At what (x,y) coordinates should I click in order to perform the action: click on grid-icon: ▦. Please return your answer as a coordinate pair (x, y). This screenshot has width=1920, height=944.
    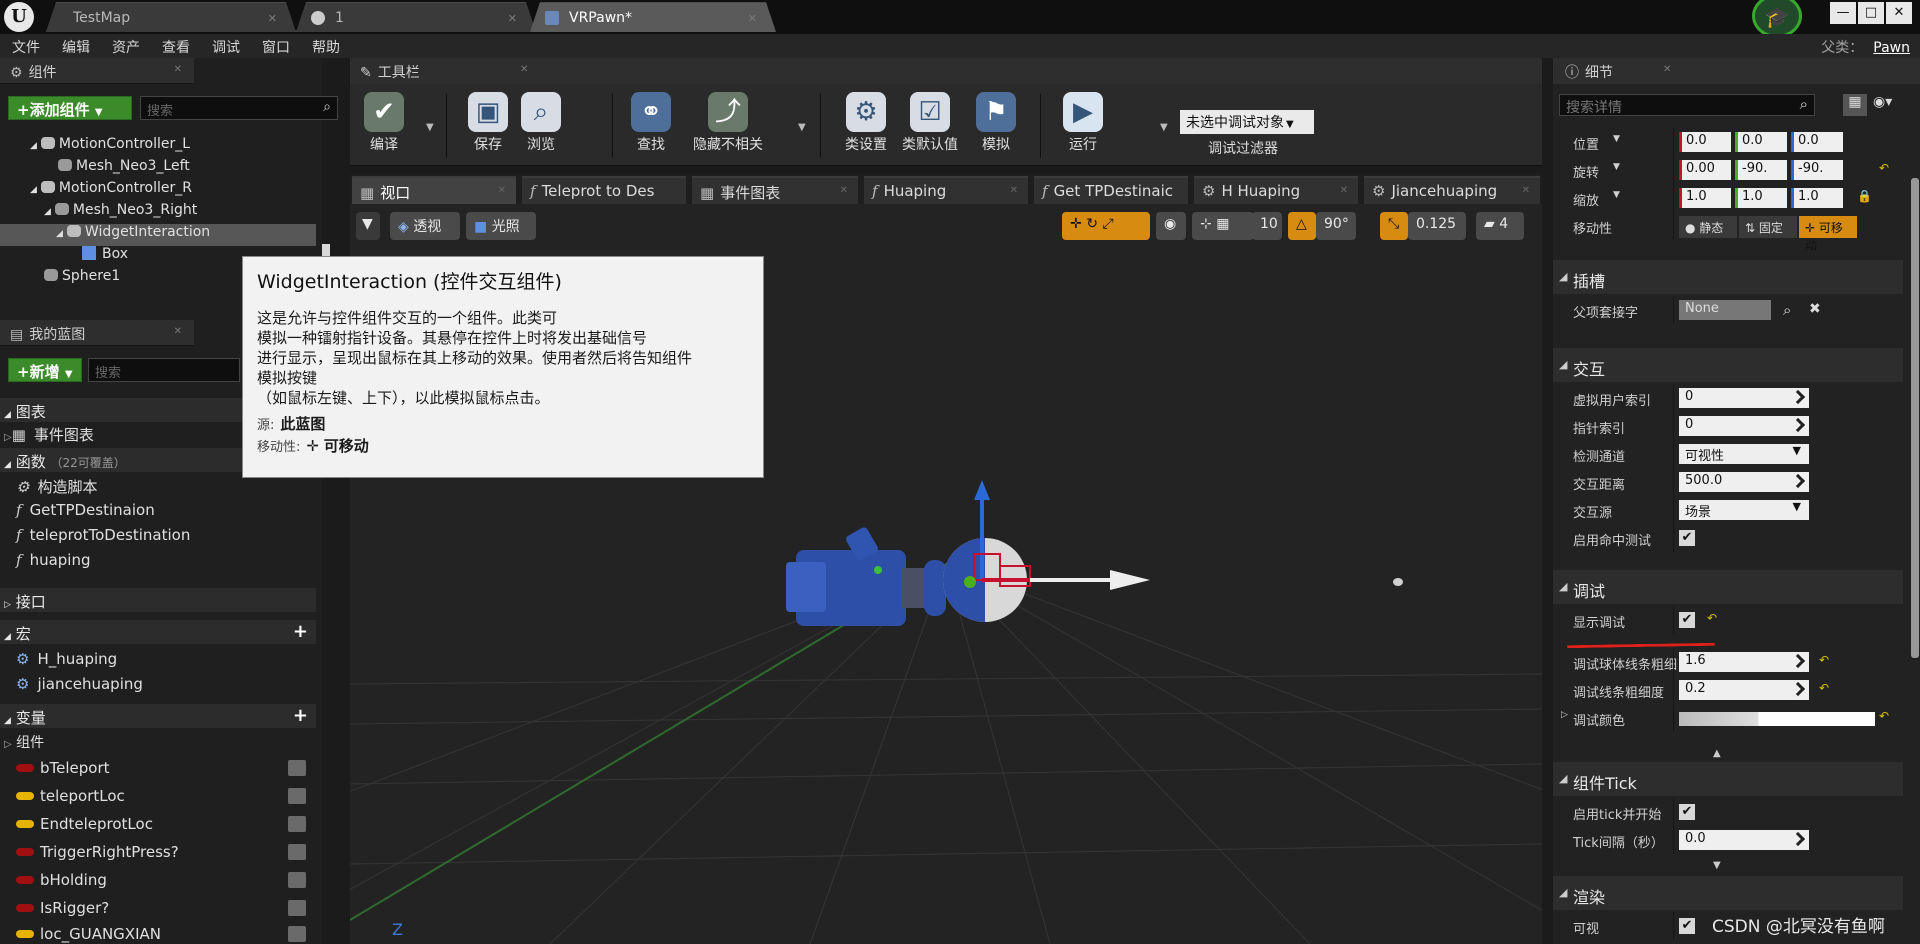
    Looking at the image, I should click on (1222, 224).